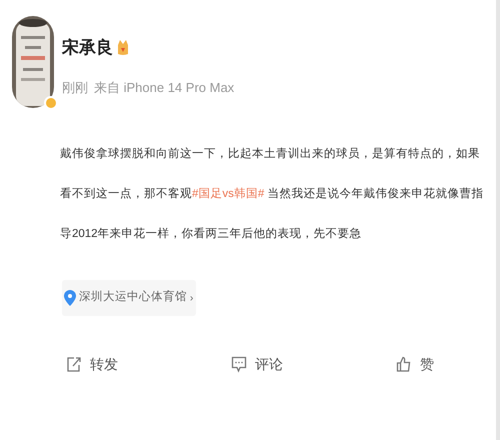 This screenshot has height=440, width=500. Describe the element at coordinates (415, 364) in the screenshot. I see `like-button: 赞` at that location.